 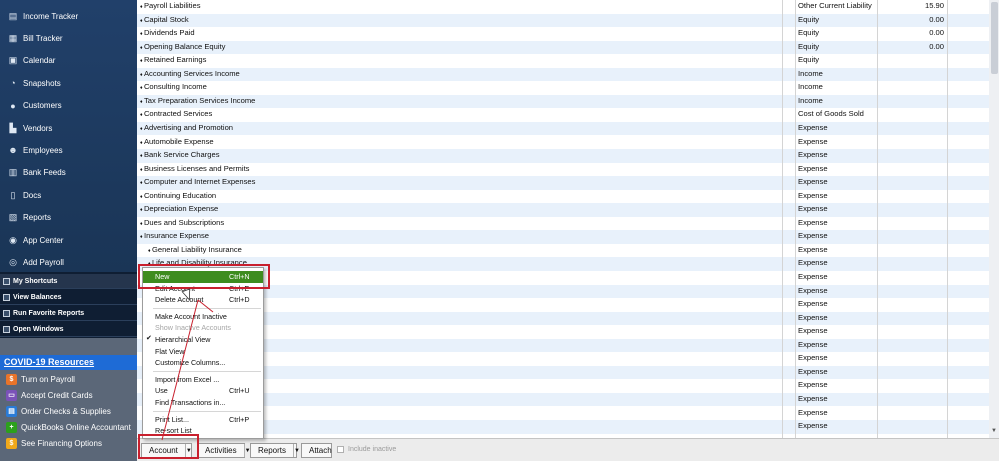 What do you see at coordinates (563, 74) in the screenshot?
I see `table-row: ♦ Accounting Services Income Income` at bounding box center [563, 74].